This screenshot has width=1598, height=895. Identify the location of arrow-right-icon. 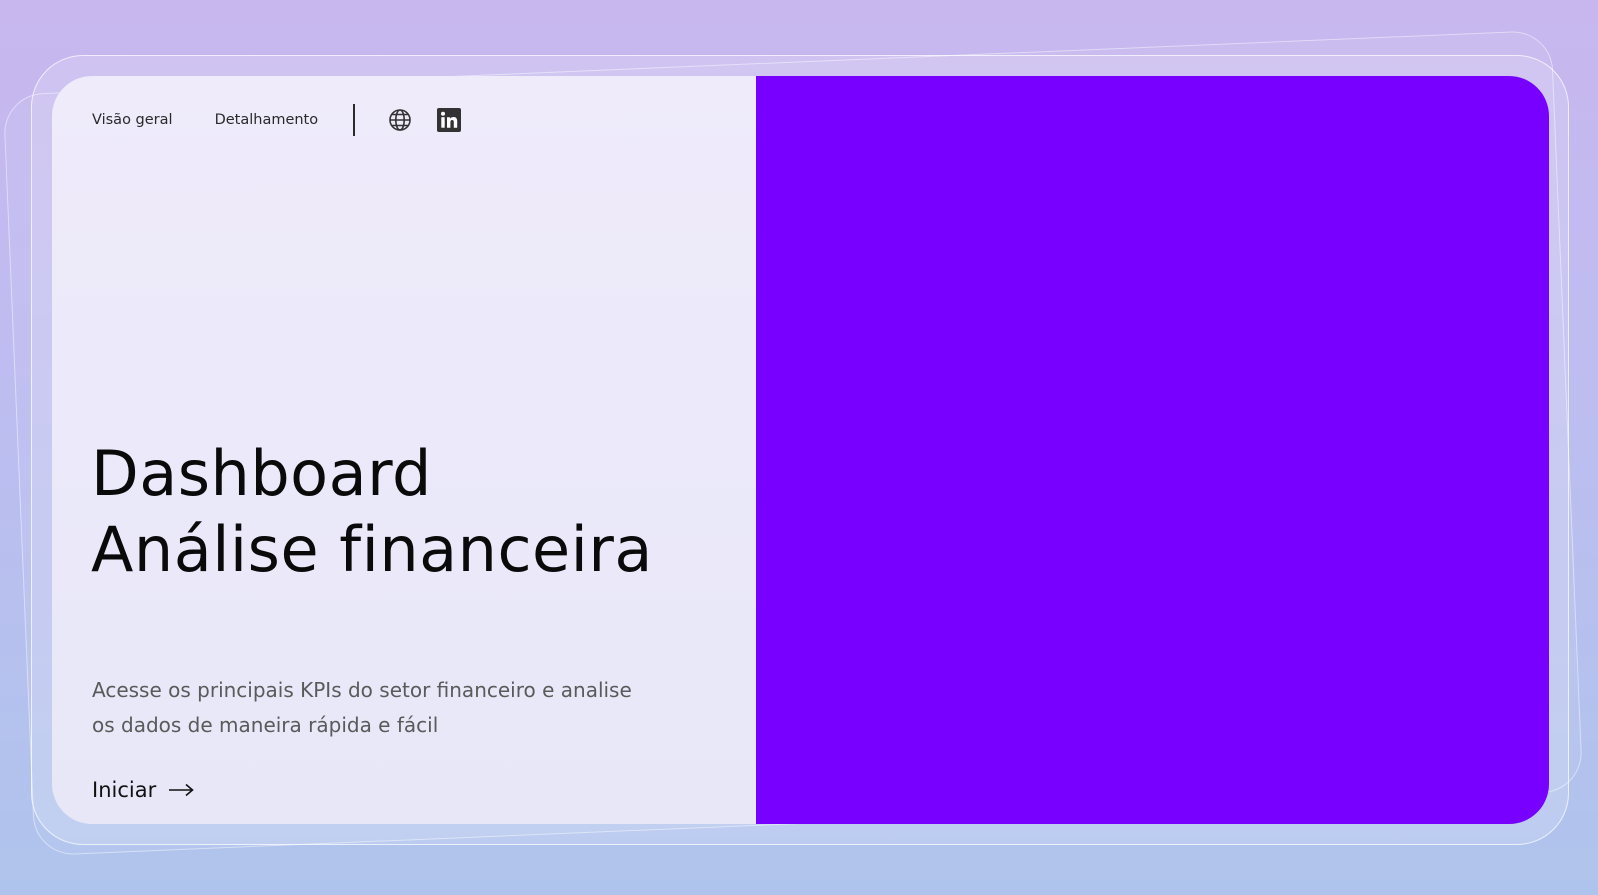
(181, 790).